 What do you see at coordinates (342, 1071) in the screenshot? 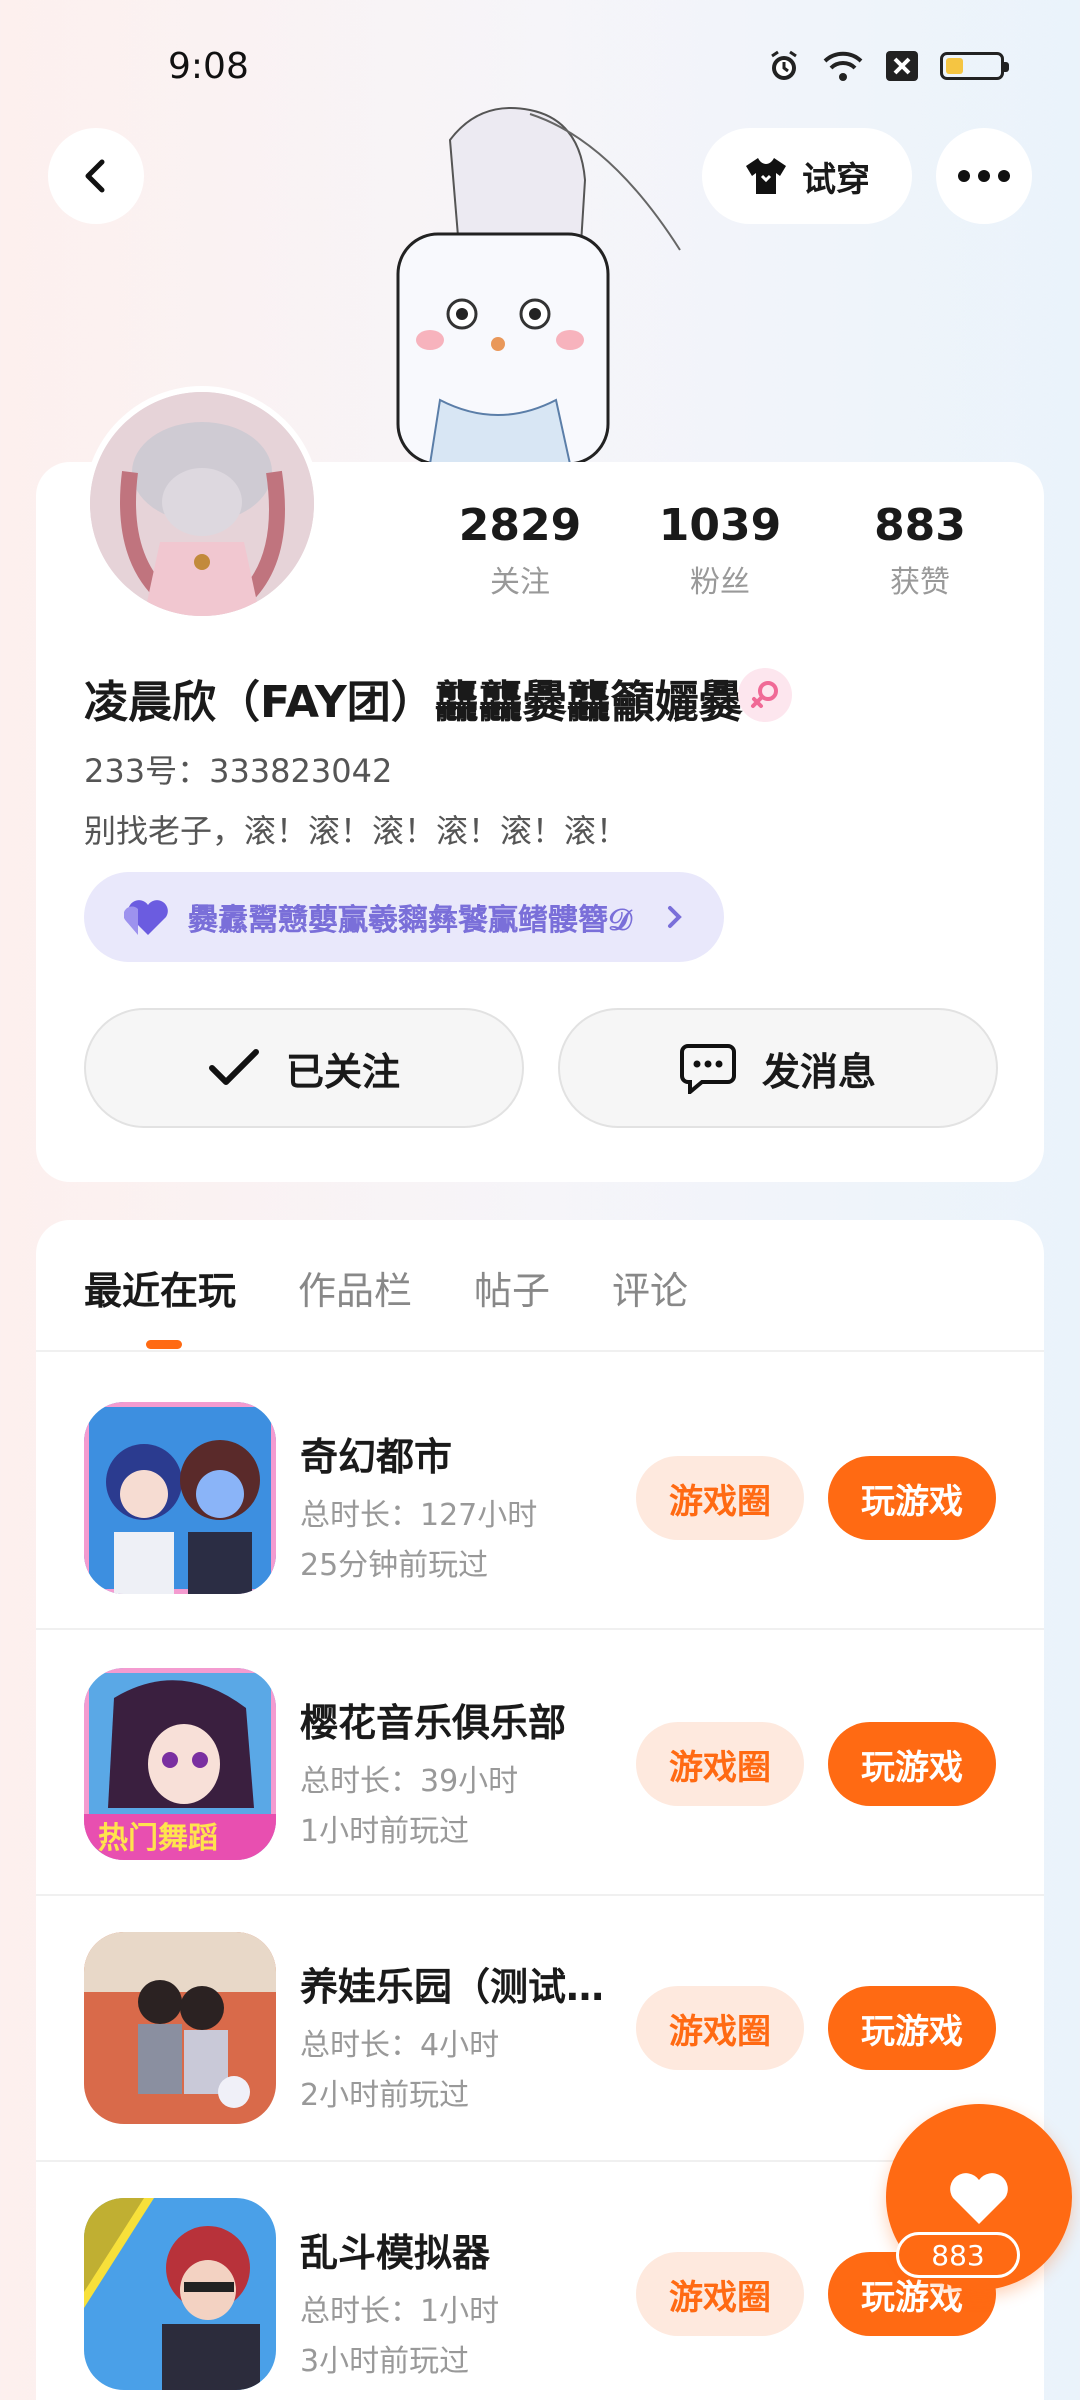
I see `follow-label: 已关注` at bounding box center [342, 1071].